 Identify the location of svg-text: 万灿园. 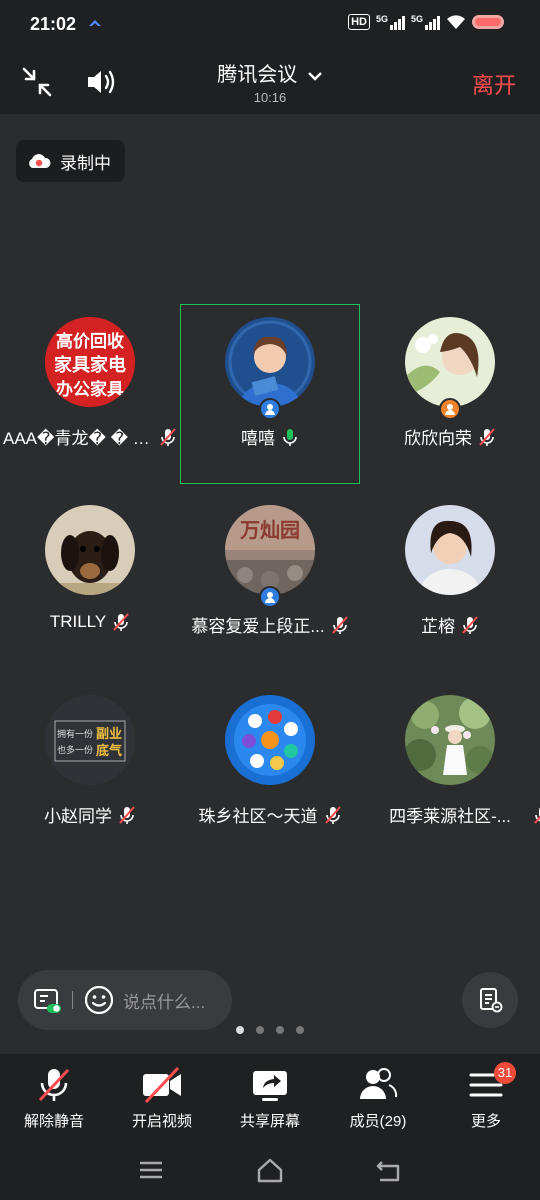
(269, 530).